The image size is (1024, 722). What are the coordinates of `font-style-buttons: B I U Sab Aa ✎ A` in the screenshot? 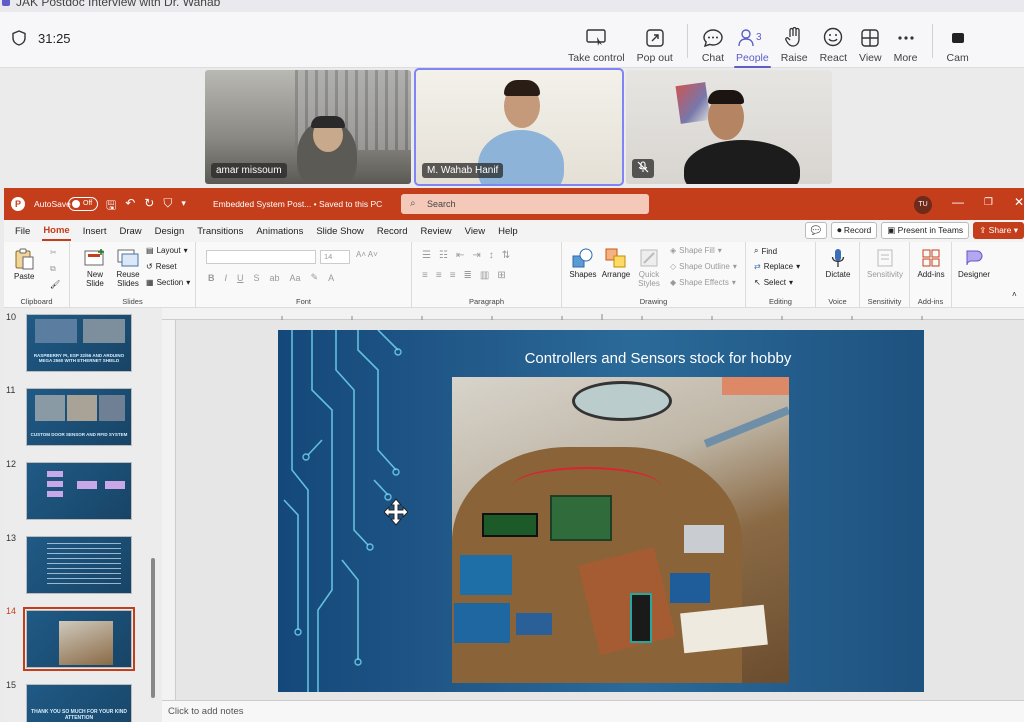 It's located at (271, 277).